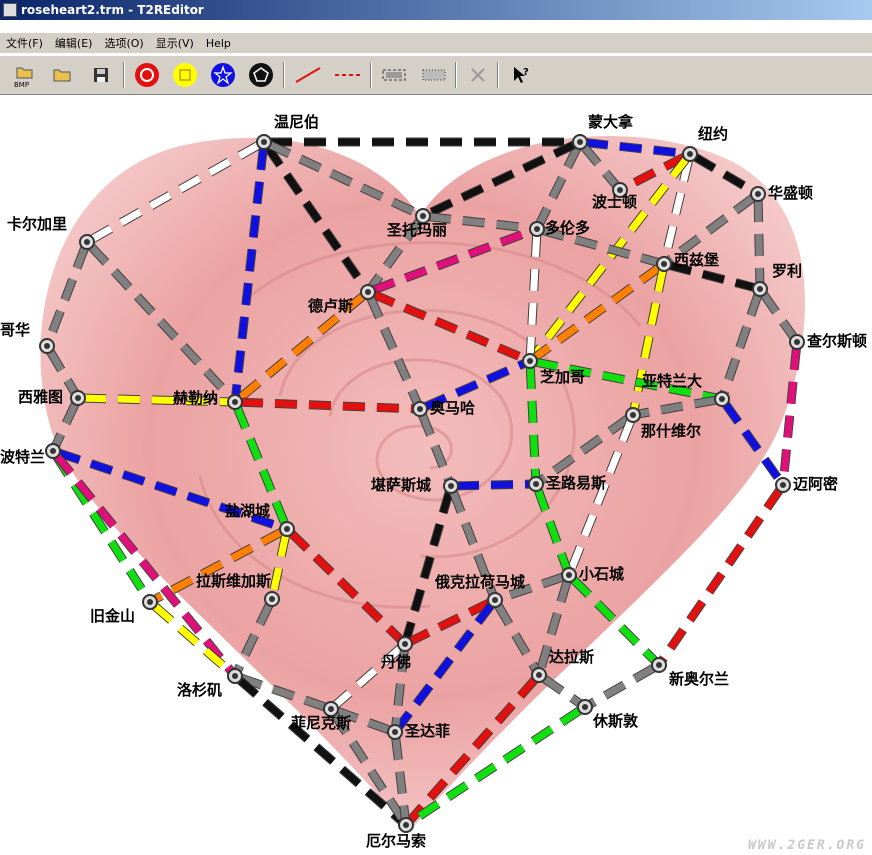 The height and width of the screenshot is (855, 872). I want to click on red-circle-button, so click(147, 75).